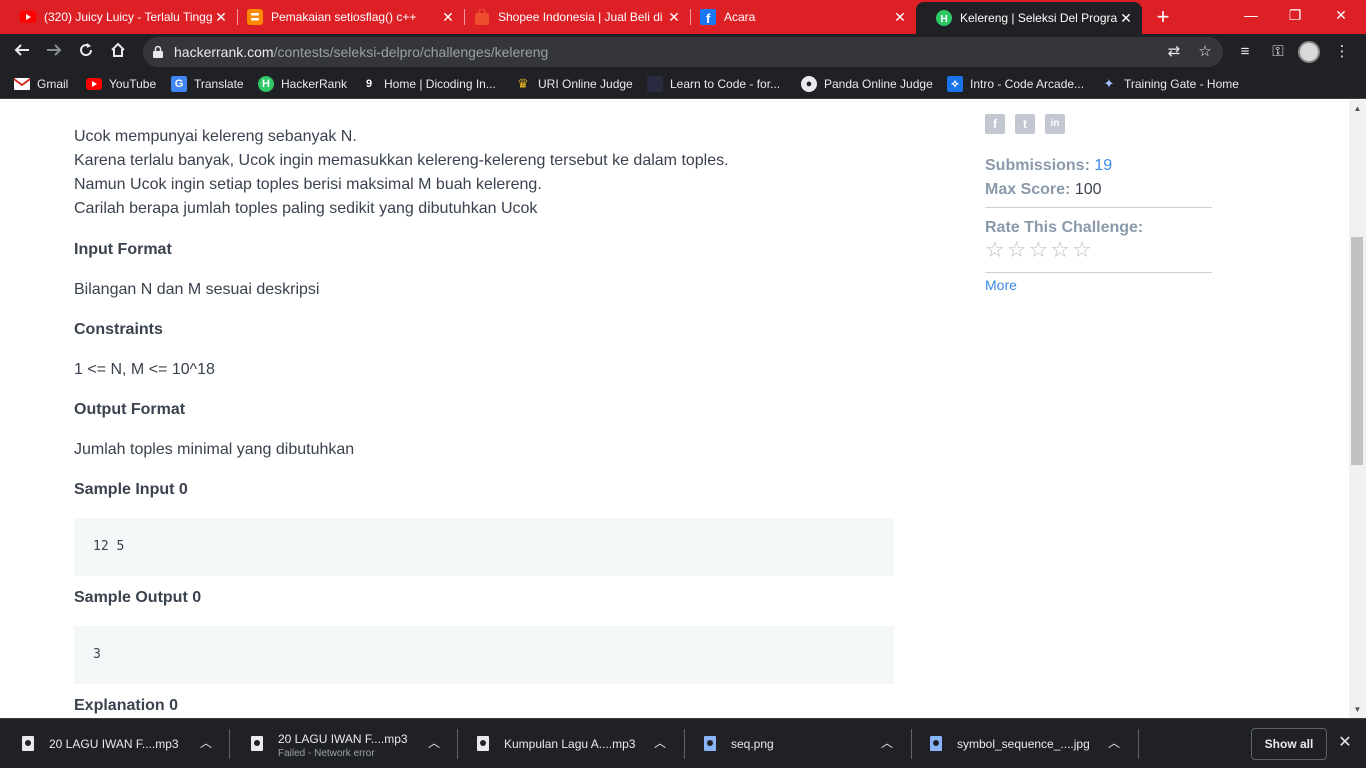  What do you see at coordinates (53, 84) in the screenshot?
I see `bookmark-label: Gmail` at bounding box center [53, 84].